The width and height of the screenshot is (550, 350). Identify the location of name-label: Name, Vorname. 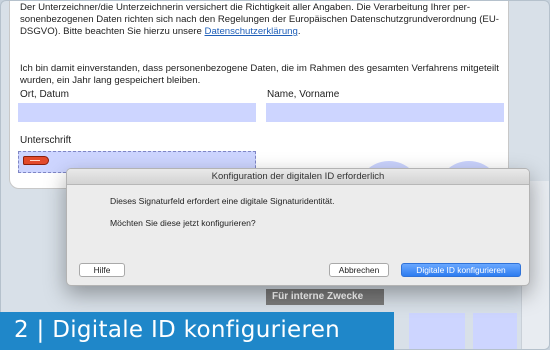
(303, 94).